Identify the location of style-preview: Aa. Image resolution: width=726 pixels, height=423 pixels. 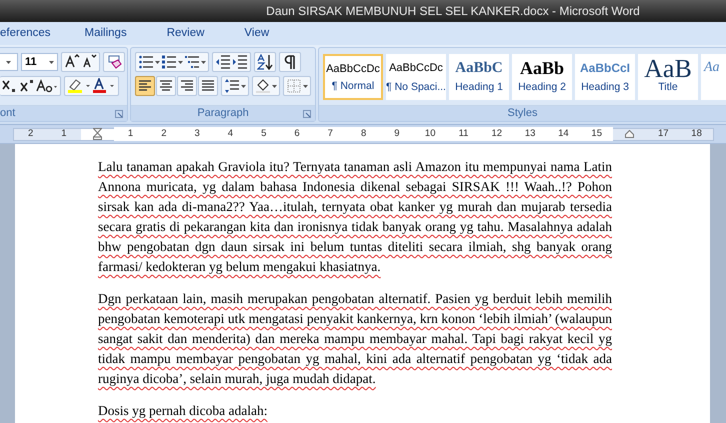
(712, 68).